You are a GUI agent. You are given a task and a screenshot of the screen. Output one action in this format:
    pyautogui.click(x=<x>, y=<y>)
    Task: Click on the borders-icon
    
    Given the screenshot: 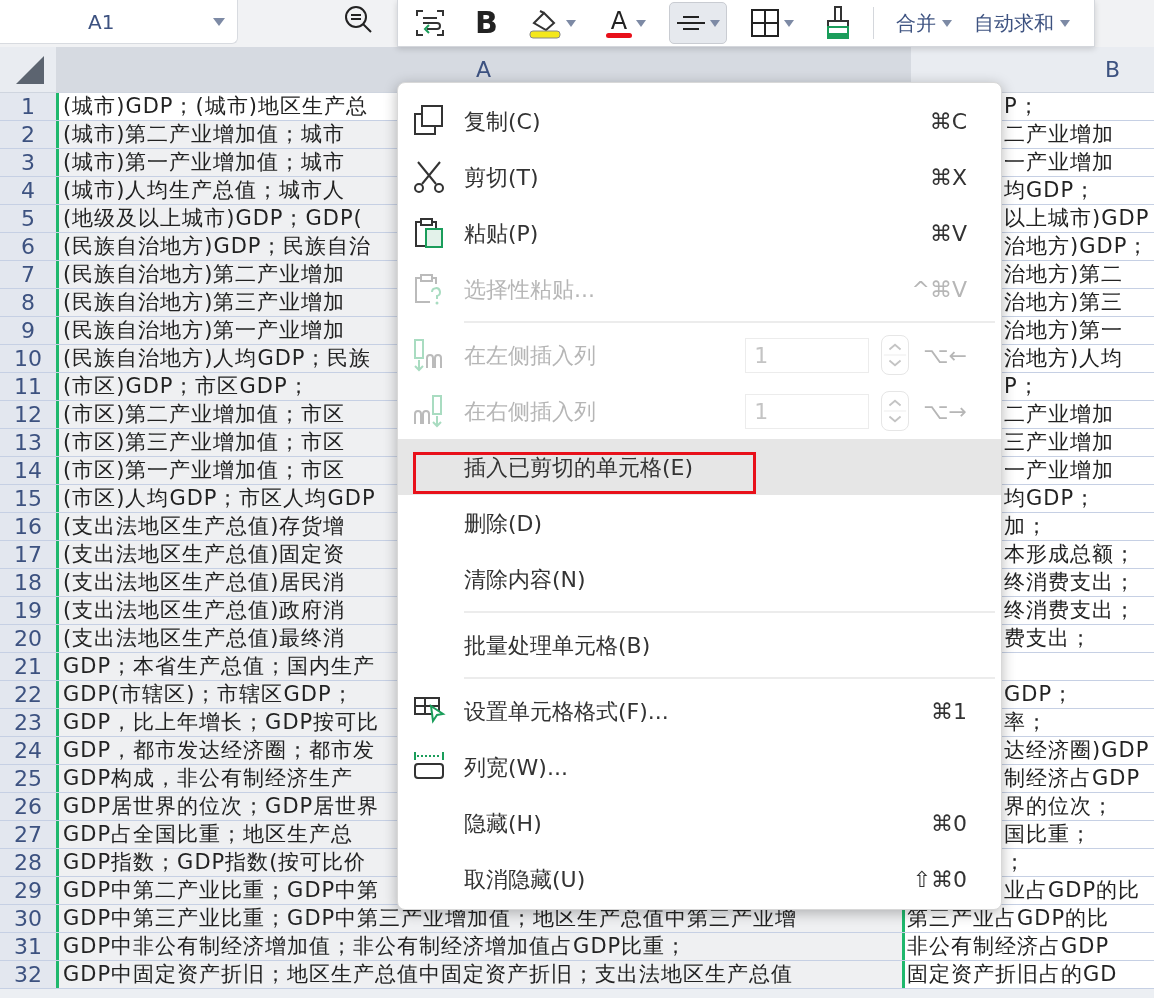 What is the action you would take?
    pyautogui.click(x=764, y=23)
    